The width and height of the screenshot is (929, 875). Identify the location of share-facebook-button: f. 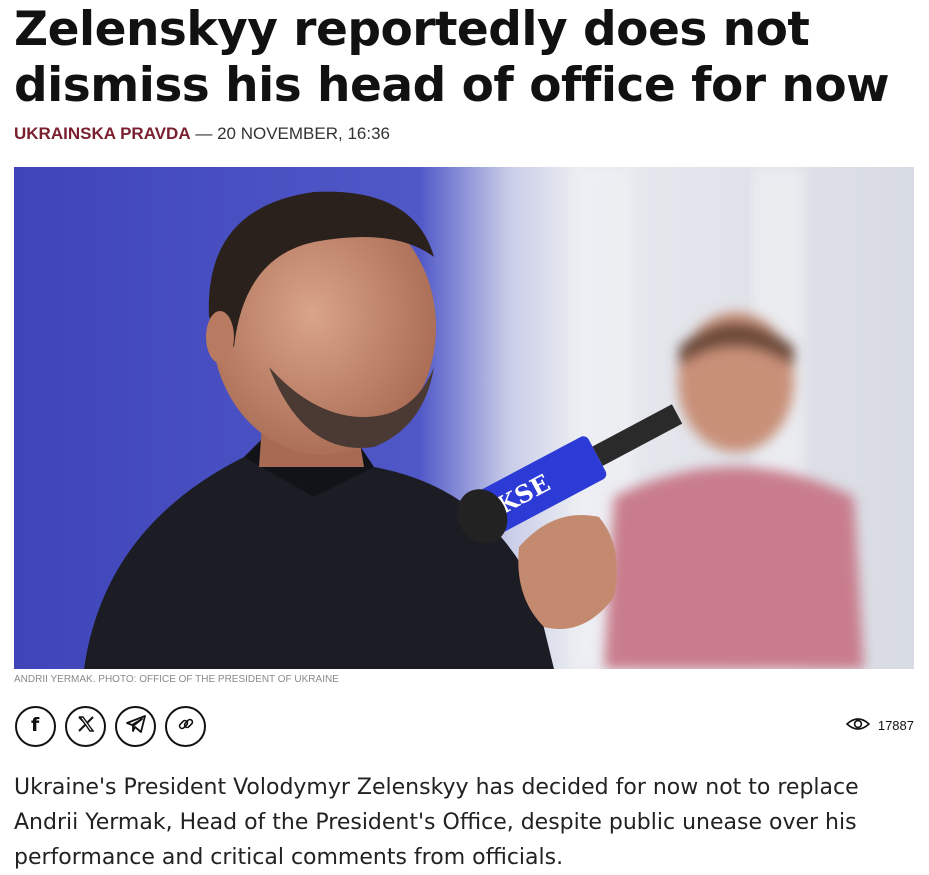
(35, 726).